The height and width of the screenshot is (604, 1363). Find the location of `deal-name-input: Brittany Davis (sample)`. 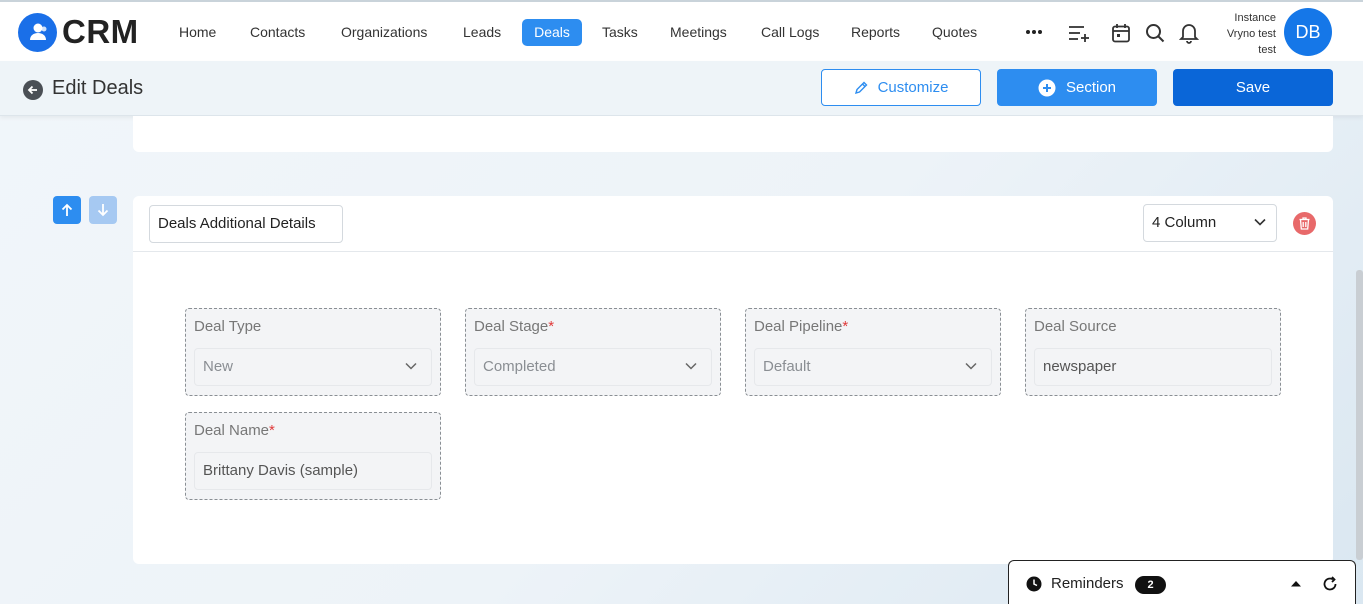

deal-name-input: Brittany Davis (sample) is located at coordinates (313, 471).